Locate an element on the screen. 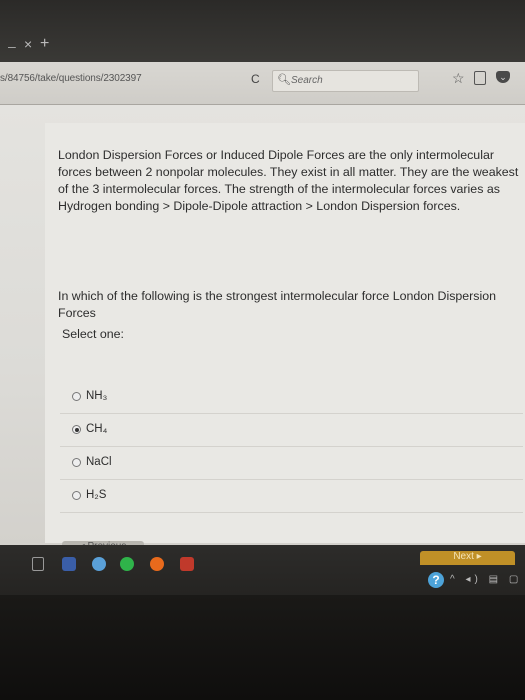  new-tab-icon: + is located at coordinates (44, 44).